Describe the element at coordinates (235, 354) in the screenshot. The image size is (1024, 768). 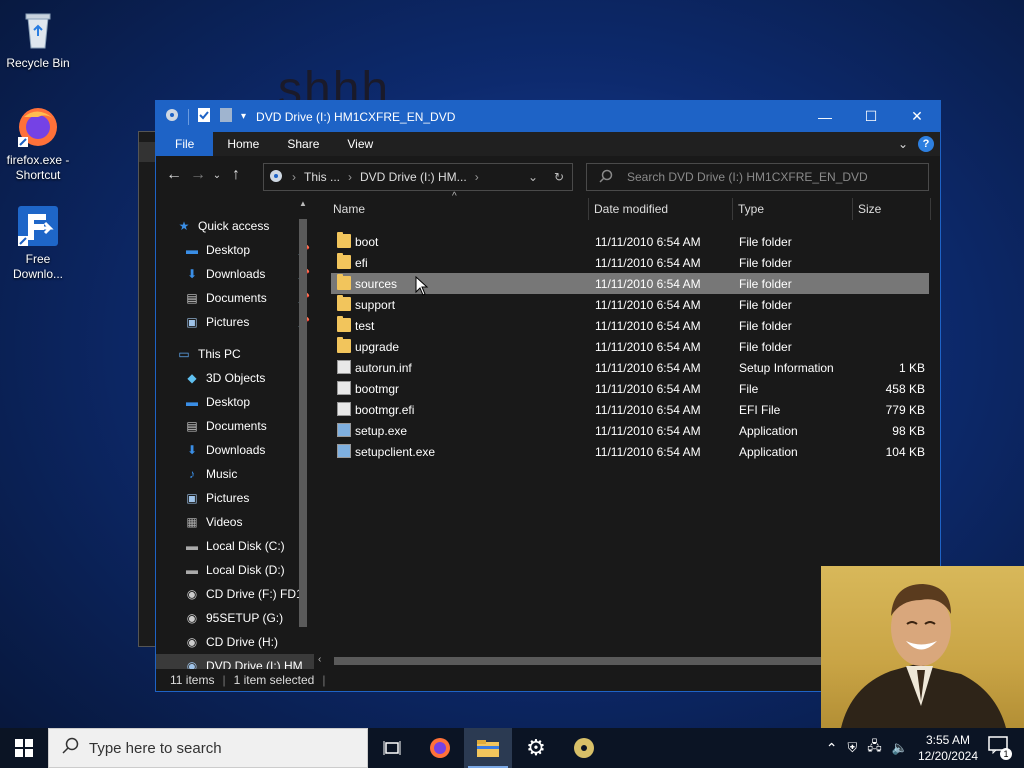
I see `sidebar-item-this-pc: ▭ This PC` at that location.